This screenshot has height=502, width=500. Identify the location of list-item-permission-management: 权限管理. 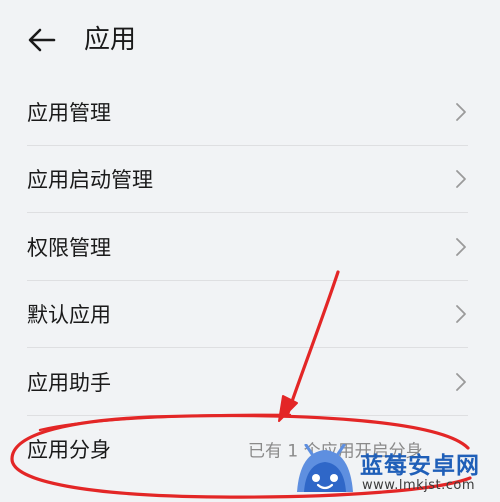
(250, 247).